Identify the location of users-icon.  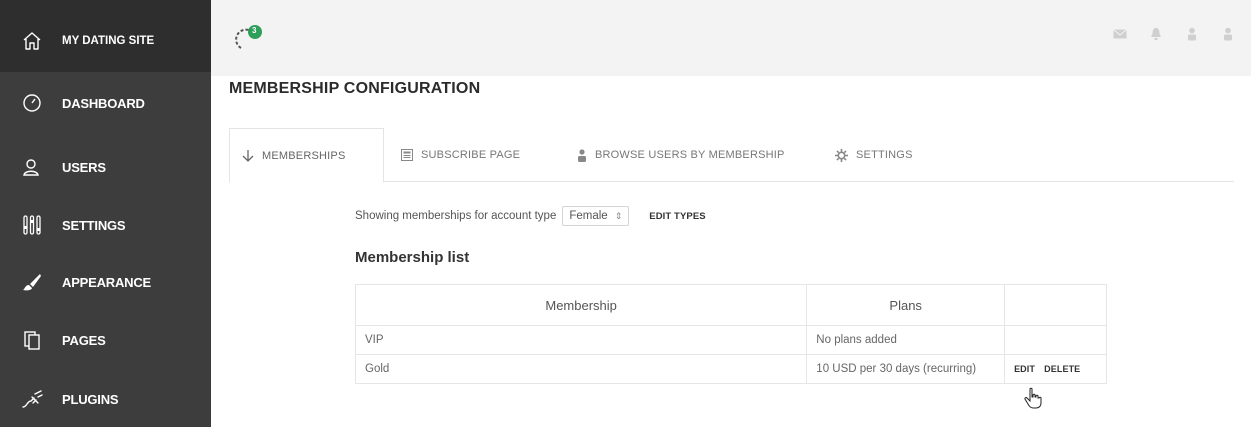
(32, 167).